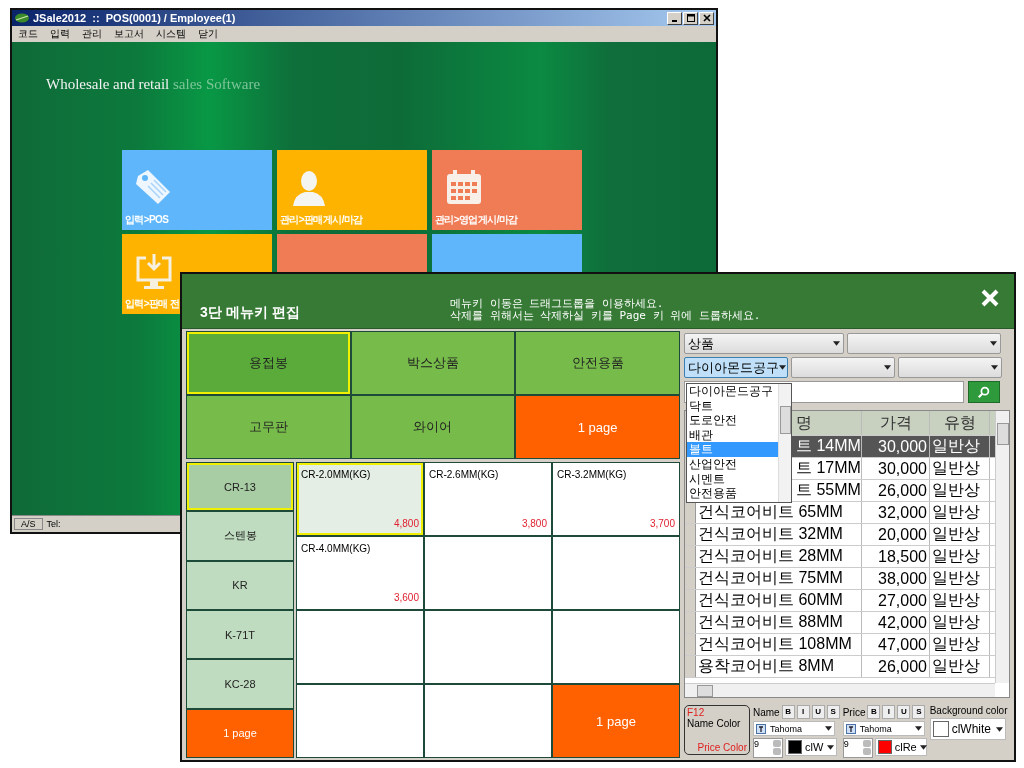  Describe the element at coordinates (336, 474) in the screenshot. I see `item-name: CR-2.0MM(KG)` at that location.